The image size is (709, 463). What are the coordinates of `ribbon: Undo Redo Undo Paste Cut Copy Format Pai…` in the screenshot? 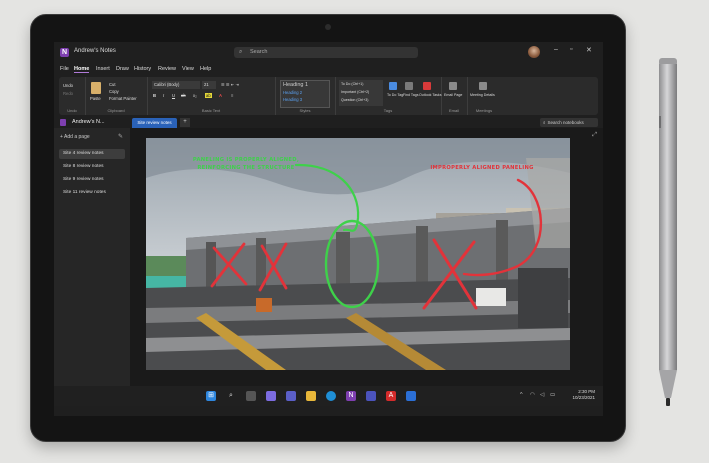 It's located at (328, 96).